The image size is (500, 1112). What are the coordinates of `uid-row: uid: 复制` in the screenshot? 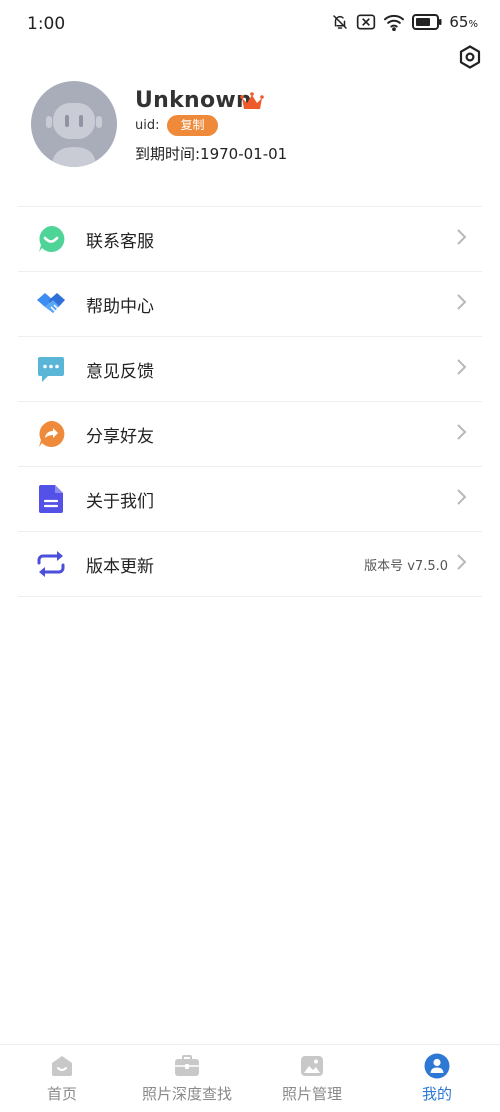 It's located at (176, 125).